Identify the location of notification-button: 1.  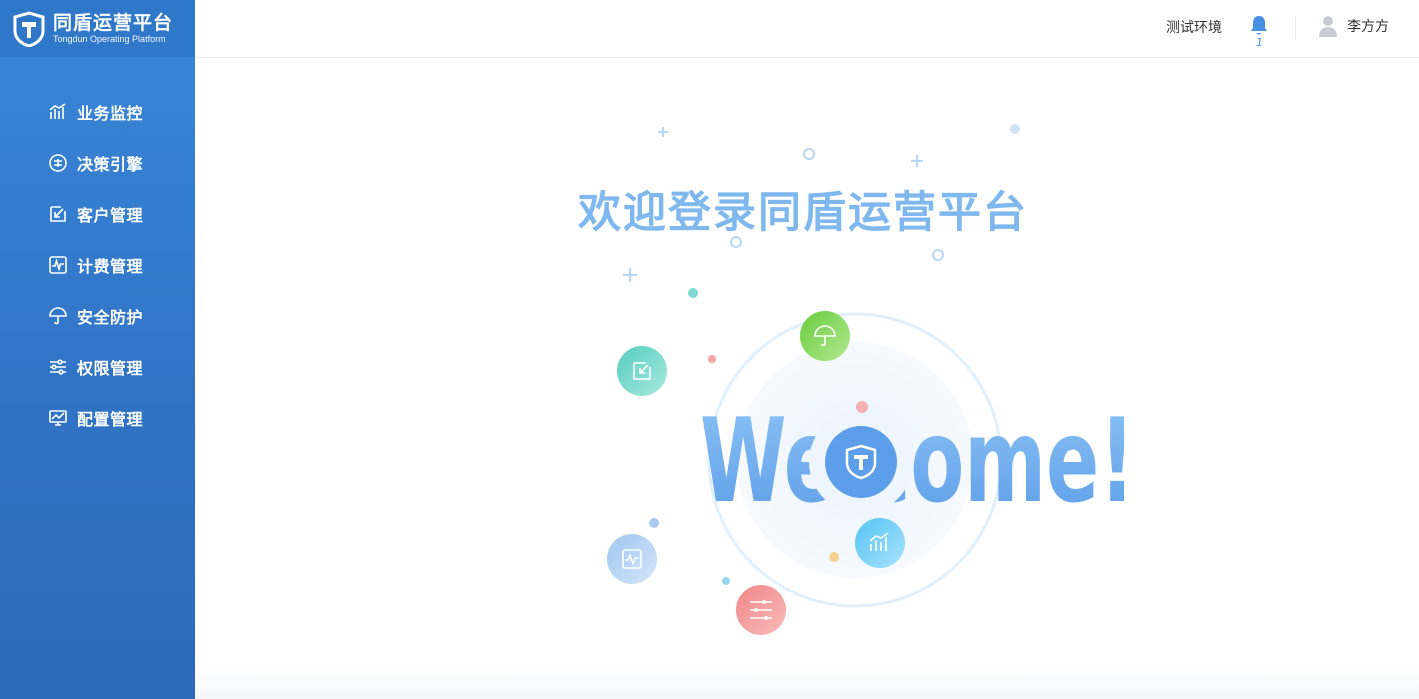
(1260, 31).